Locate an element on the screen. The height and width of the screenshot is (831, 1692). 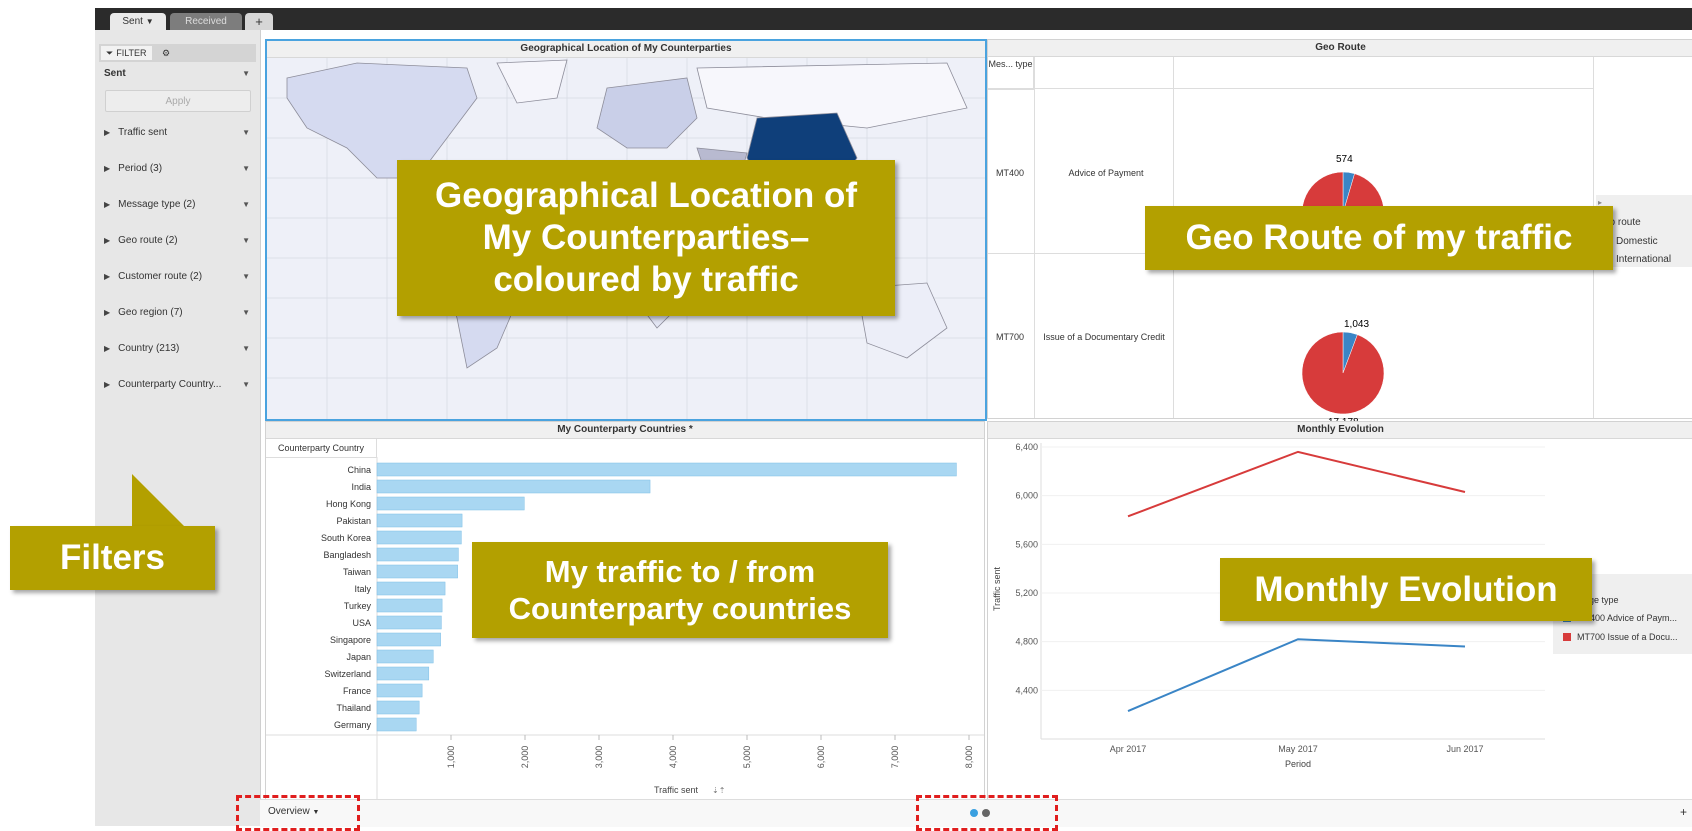
y-axis-label: Traffic sent is located at coordinates (997, 588).